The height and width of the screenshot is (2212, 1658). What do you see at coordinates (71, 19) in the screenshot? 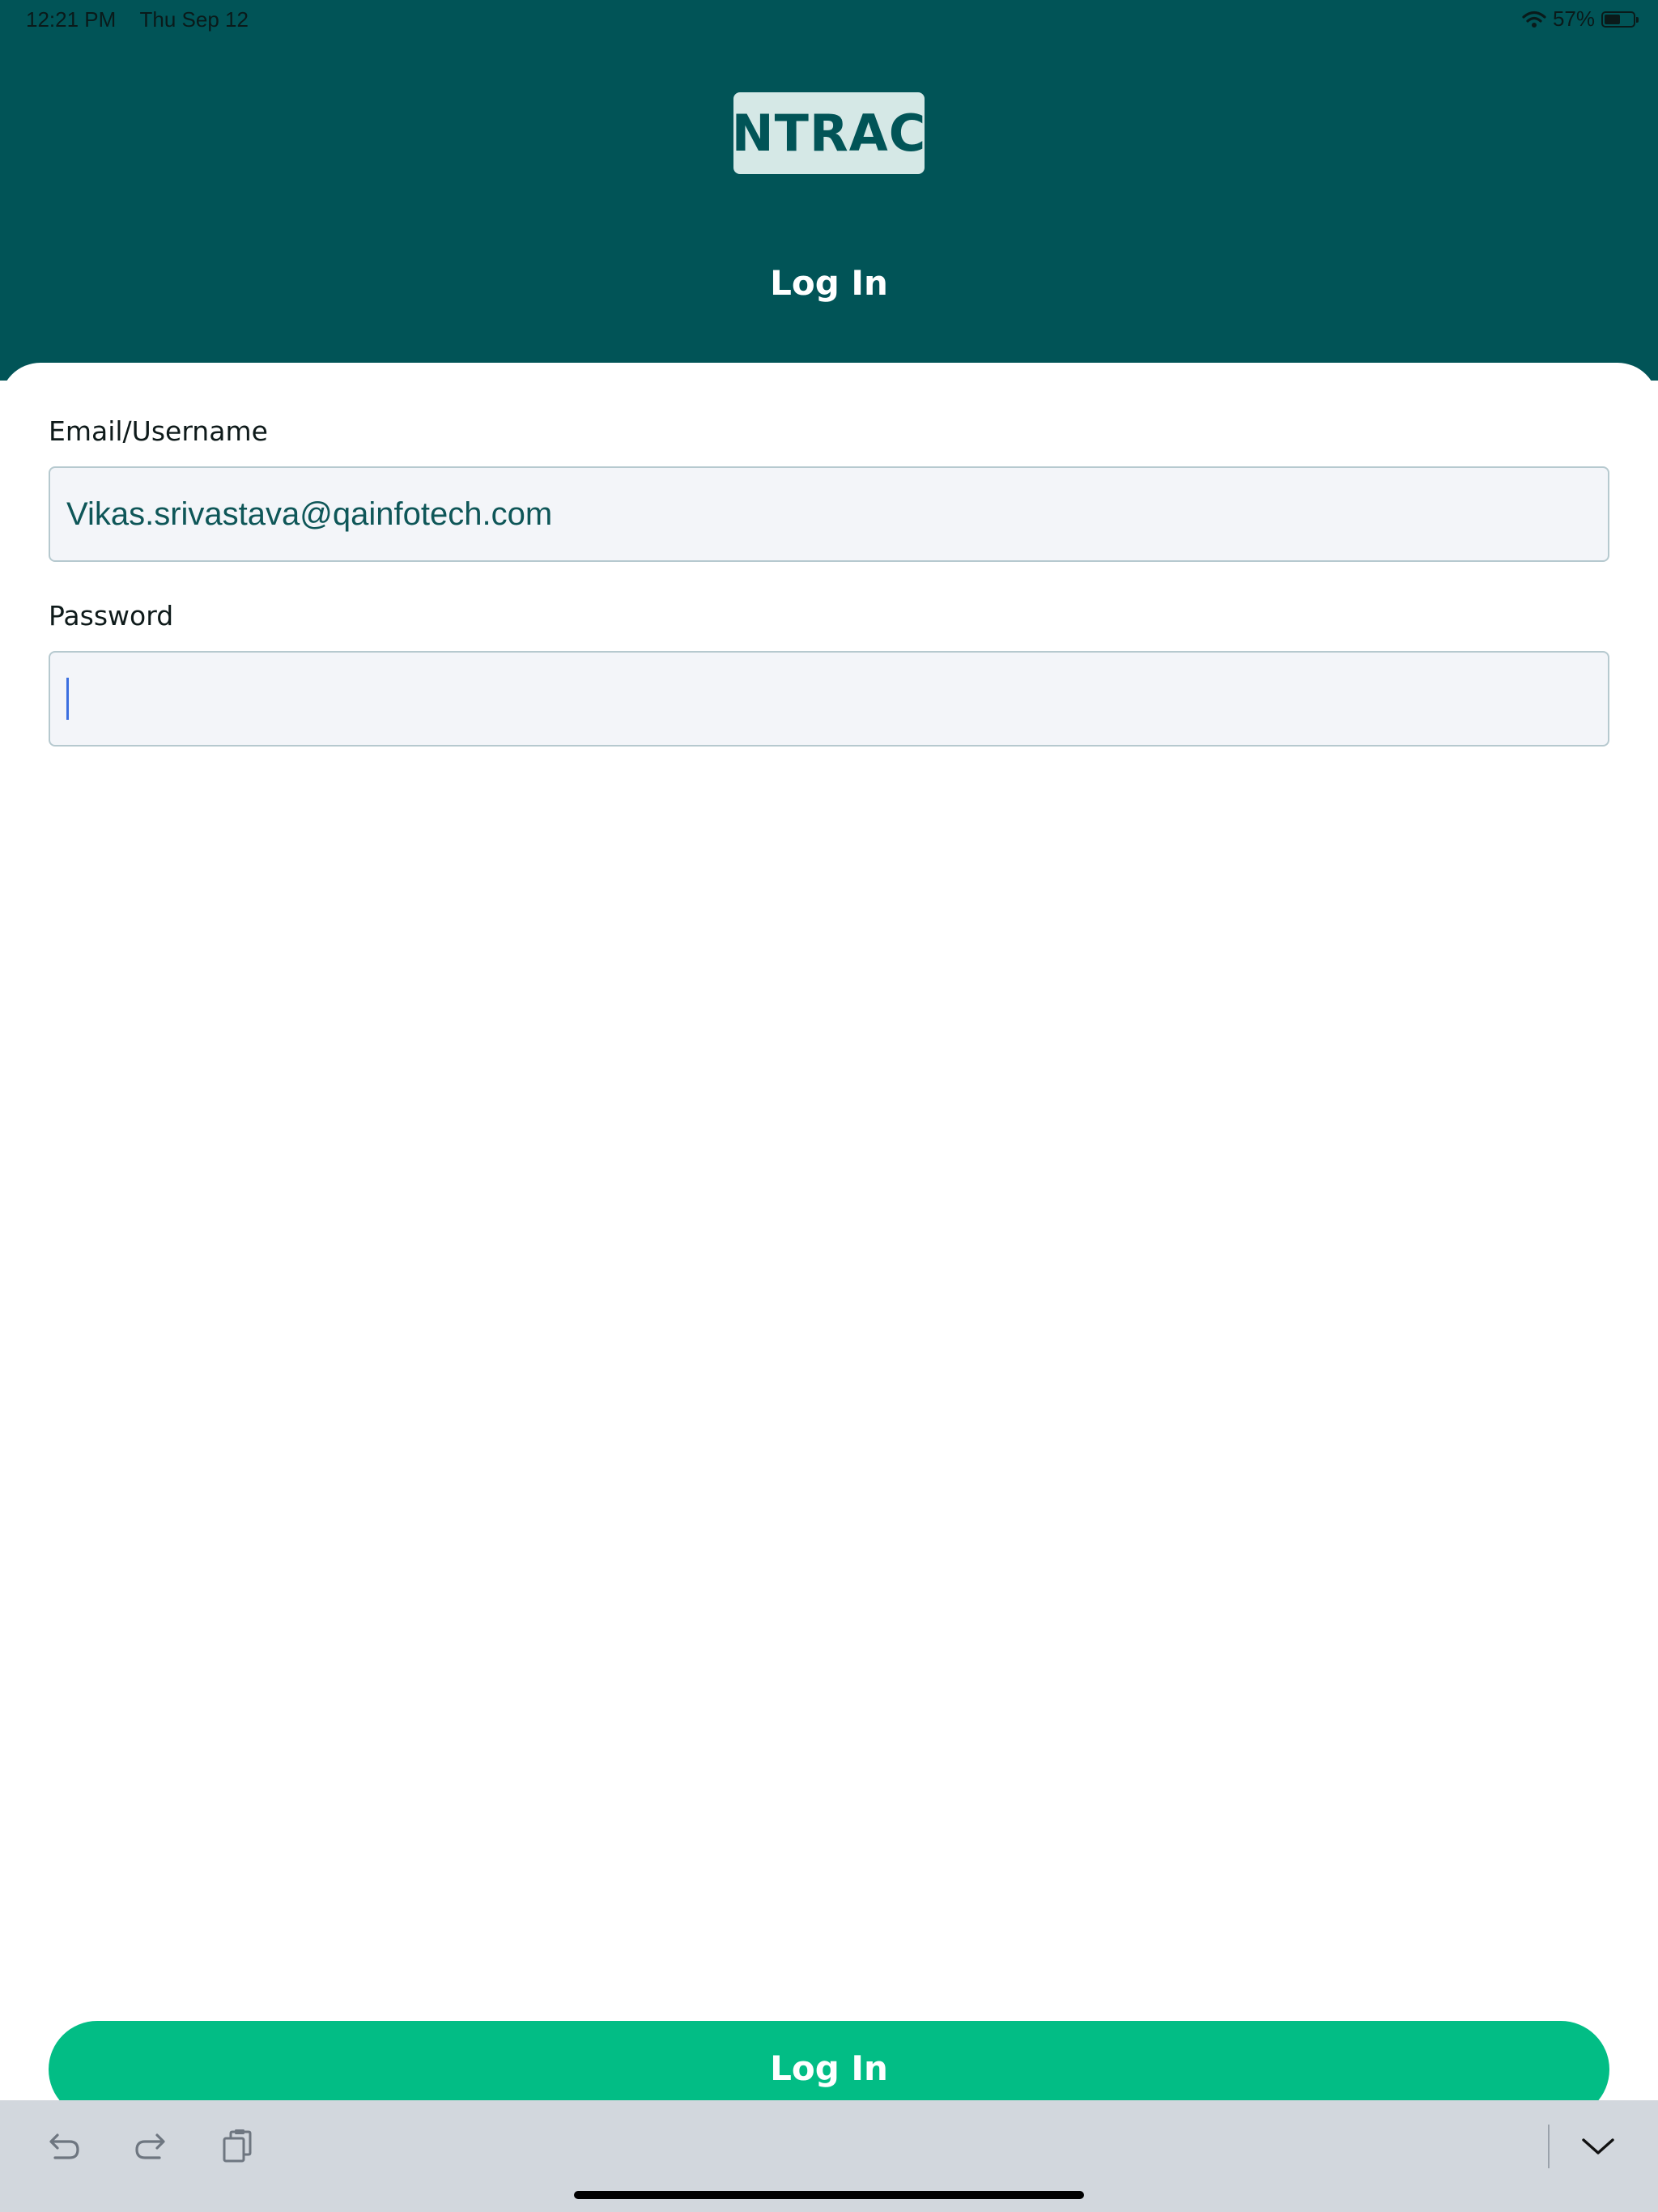
I see `status-time: 12:21 PM` at bounding box center [71, 19].